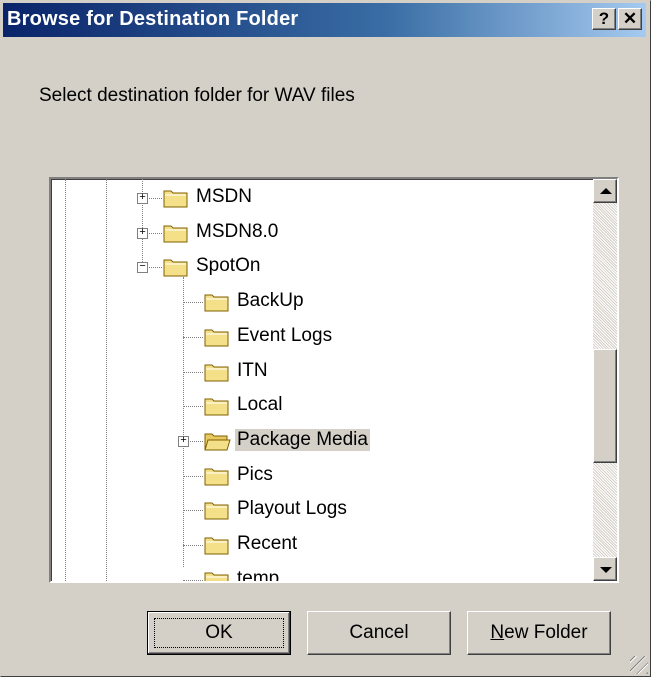  What do you see at coordinates (255, 475) in the screenshot?
I see `tree-item-label: Pics` at bounding box center [255, 475].